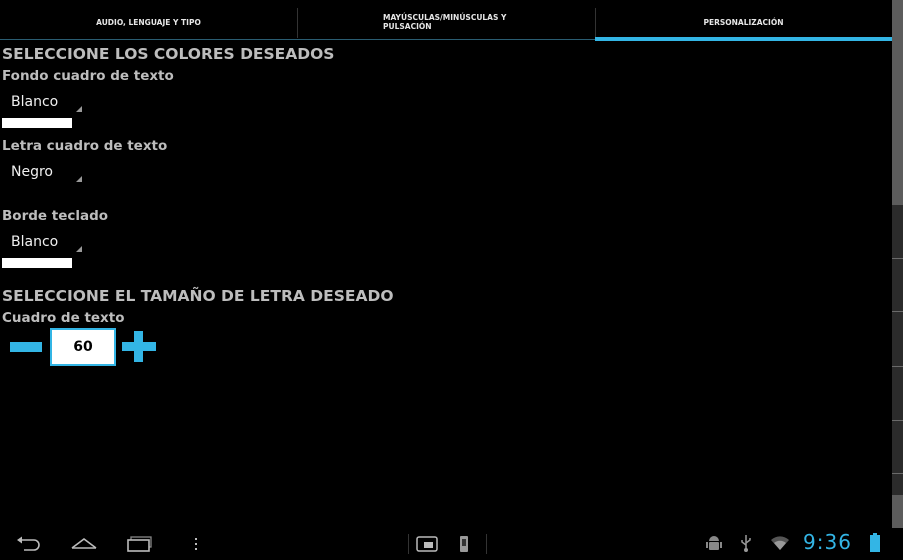  I want to click on keyboard-border-spinner: Blanco, so click(42, 244).